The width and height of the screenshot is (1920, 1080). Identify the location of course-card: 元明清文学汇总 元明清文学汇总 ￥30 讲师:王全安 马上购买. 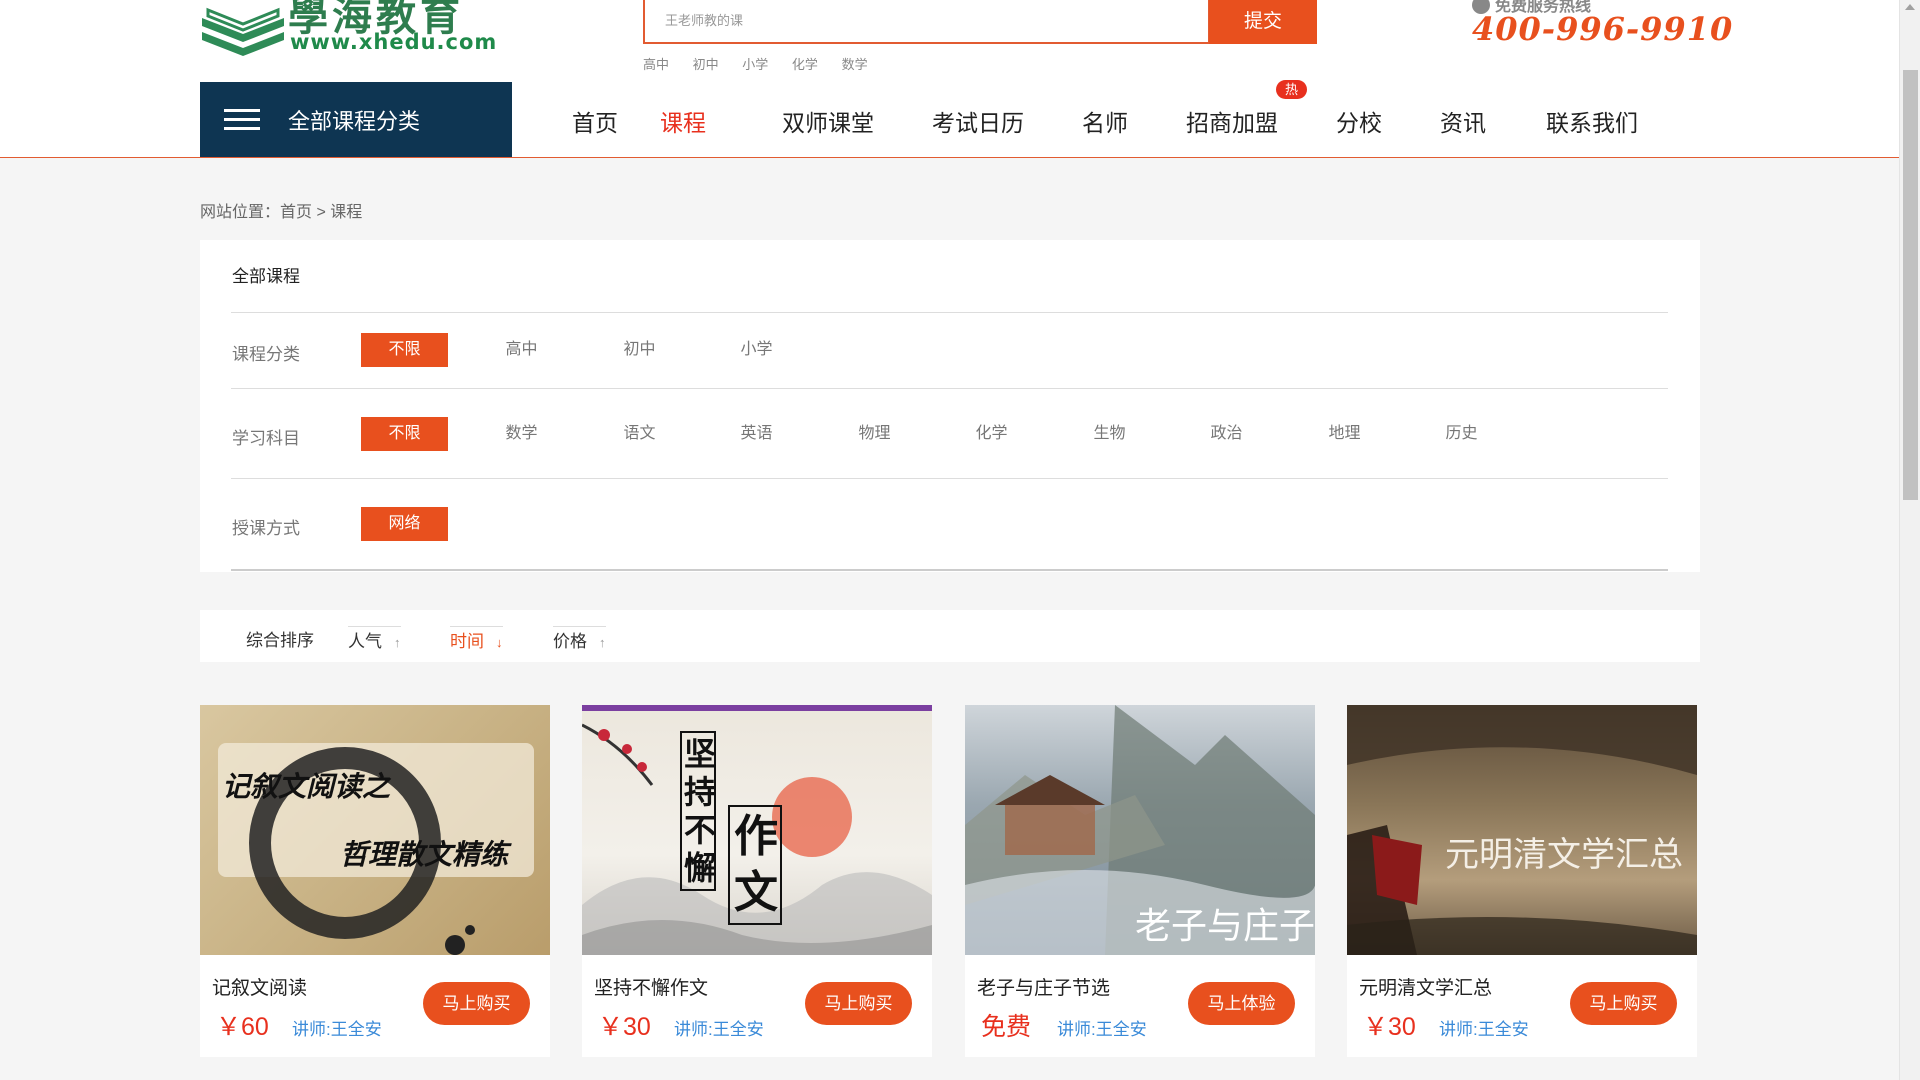
(1522, 881).